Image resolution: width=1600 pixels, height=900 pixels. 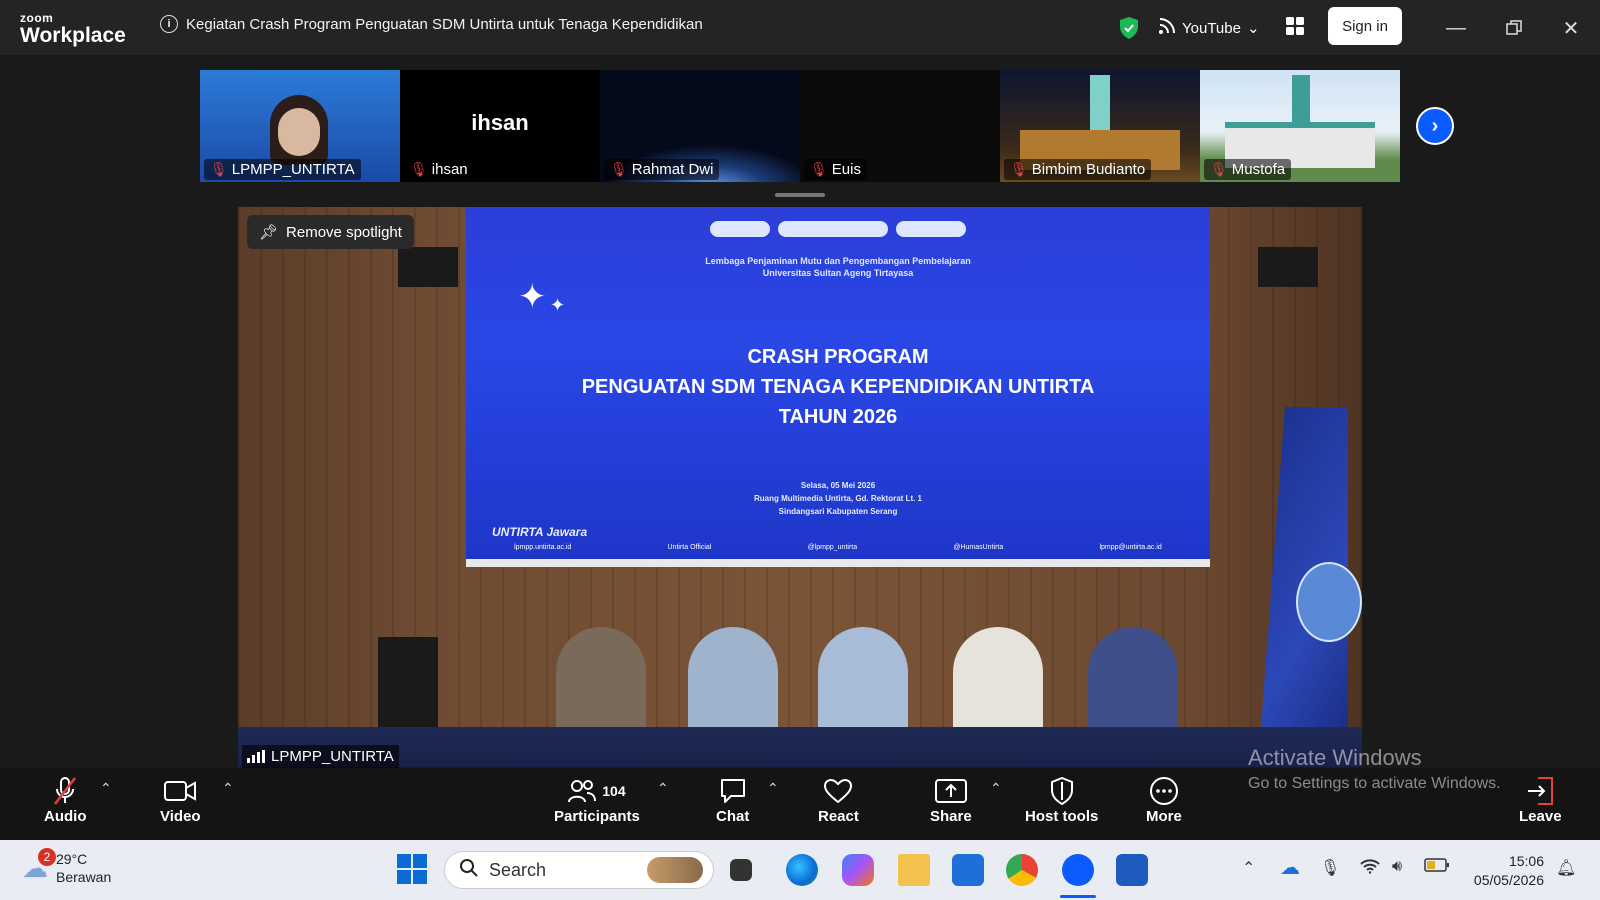 I want to click on slide-location: Sindangsari Kabupaten Serang, so click(x=838, y=511).